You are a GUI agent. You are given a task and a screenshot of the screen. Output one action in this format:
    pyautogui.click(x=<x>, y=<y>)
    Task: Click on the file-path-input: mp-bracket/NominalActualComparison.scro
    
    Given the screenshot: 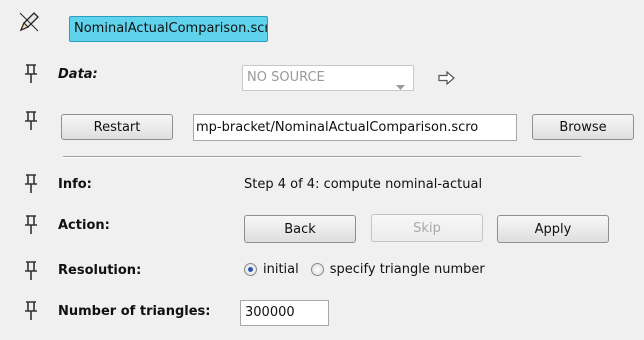 What is the action you would take?
    pyautogui.click(x=355, y=127)
    